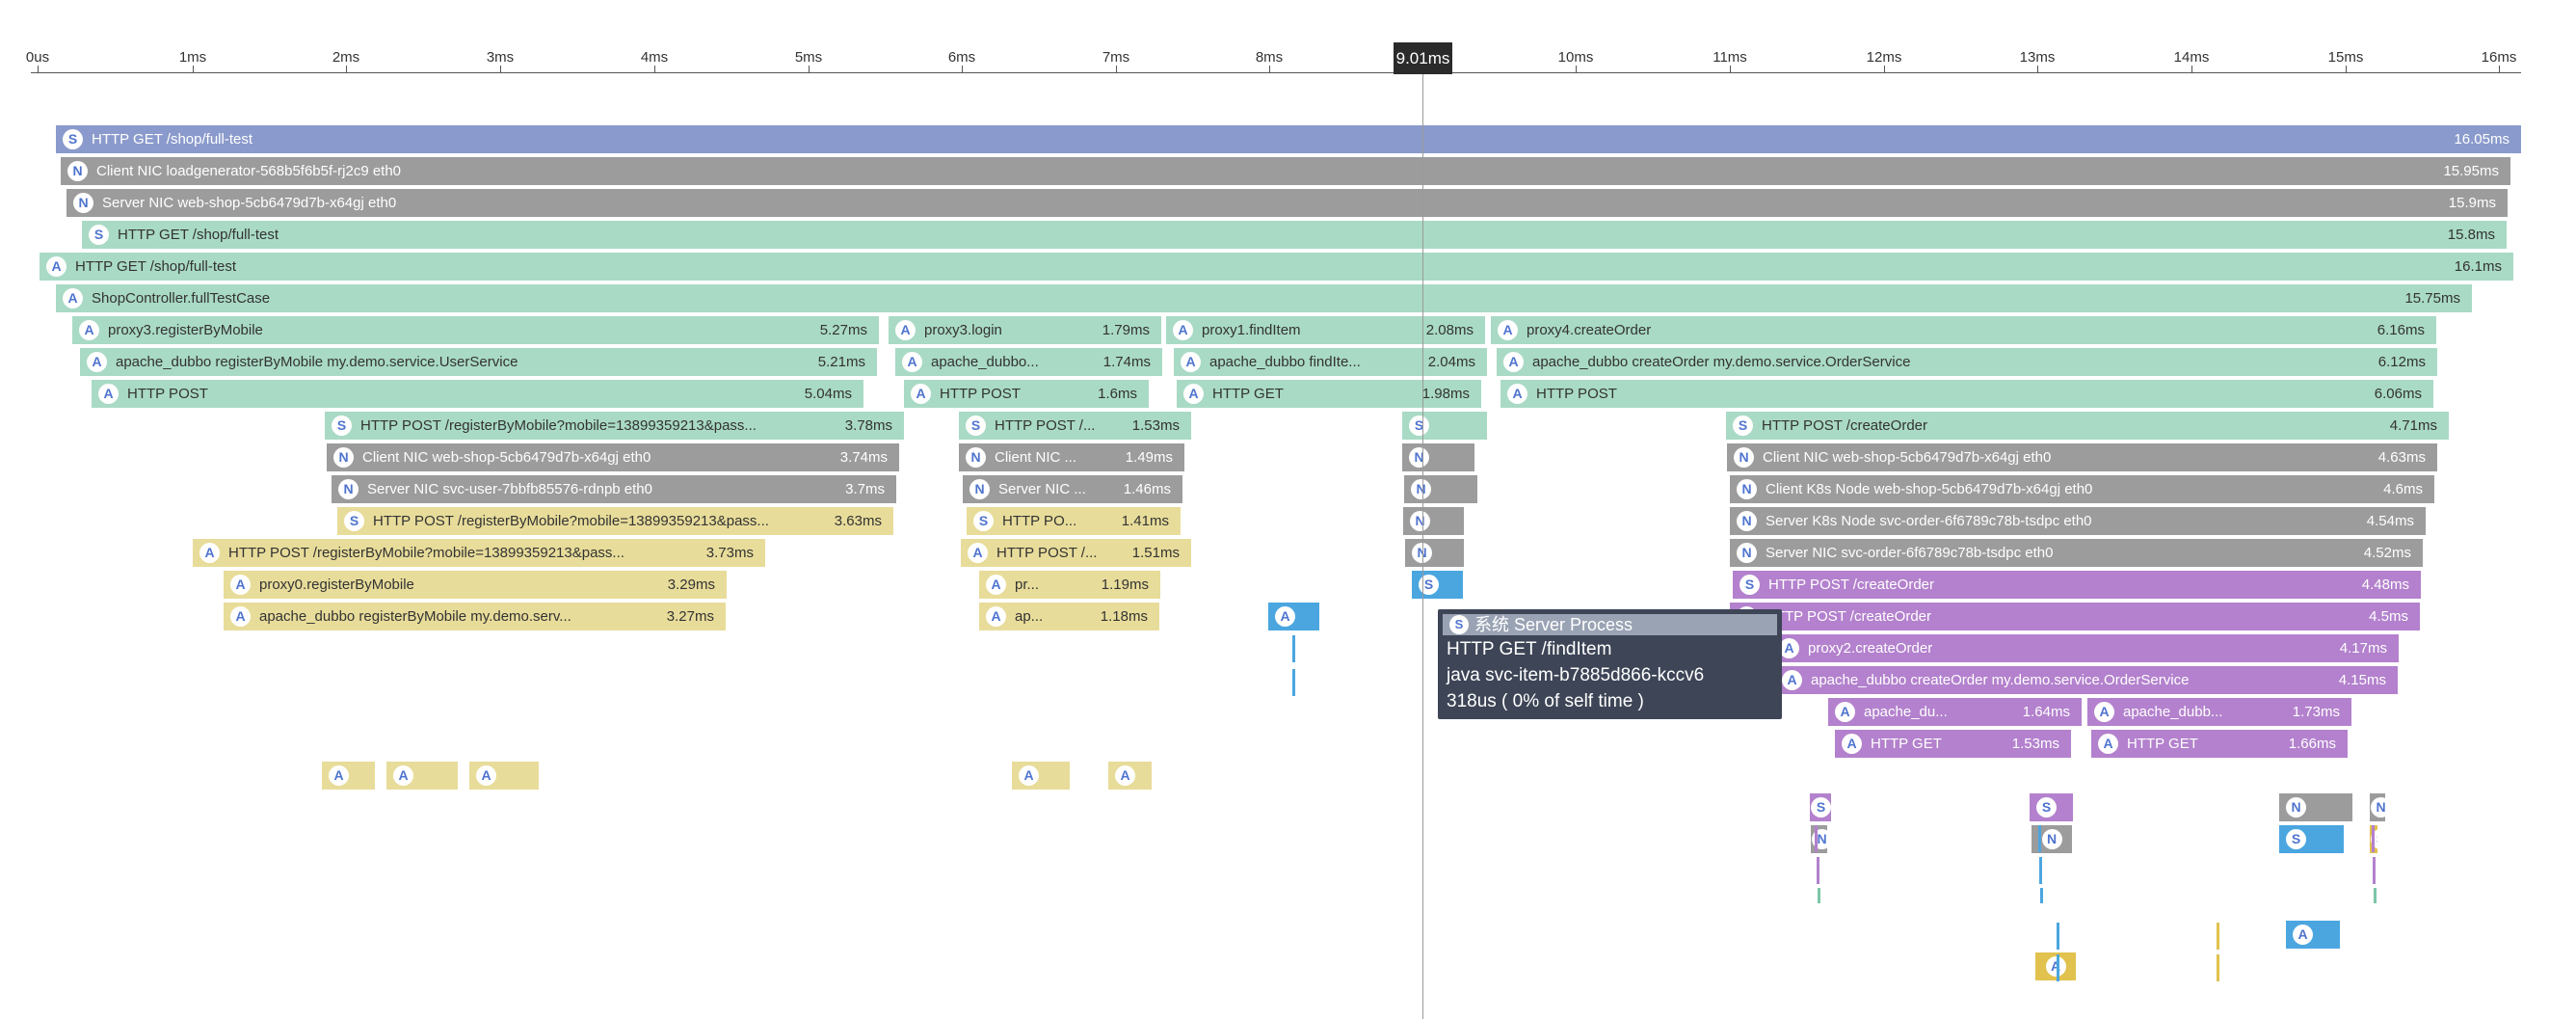 The height and width of the screenshot is (1019, 2576). Describe the element at coordinates (1330, 362) in the screenshot. I see `span-bar: Aapache_dubbo findIte... 2.04ms` at that location.